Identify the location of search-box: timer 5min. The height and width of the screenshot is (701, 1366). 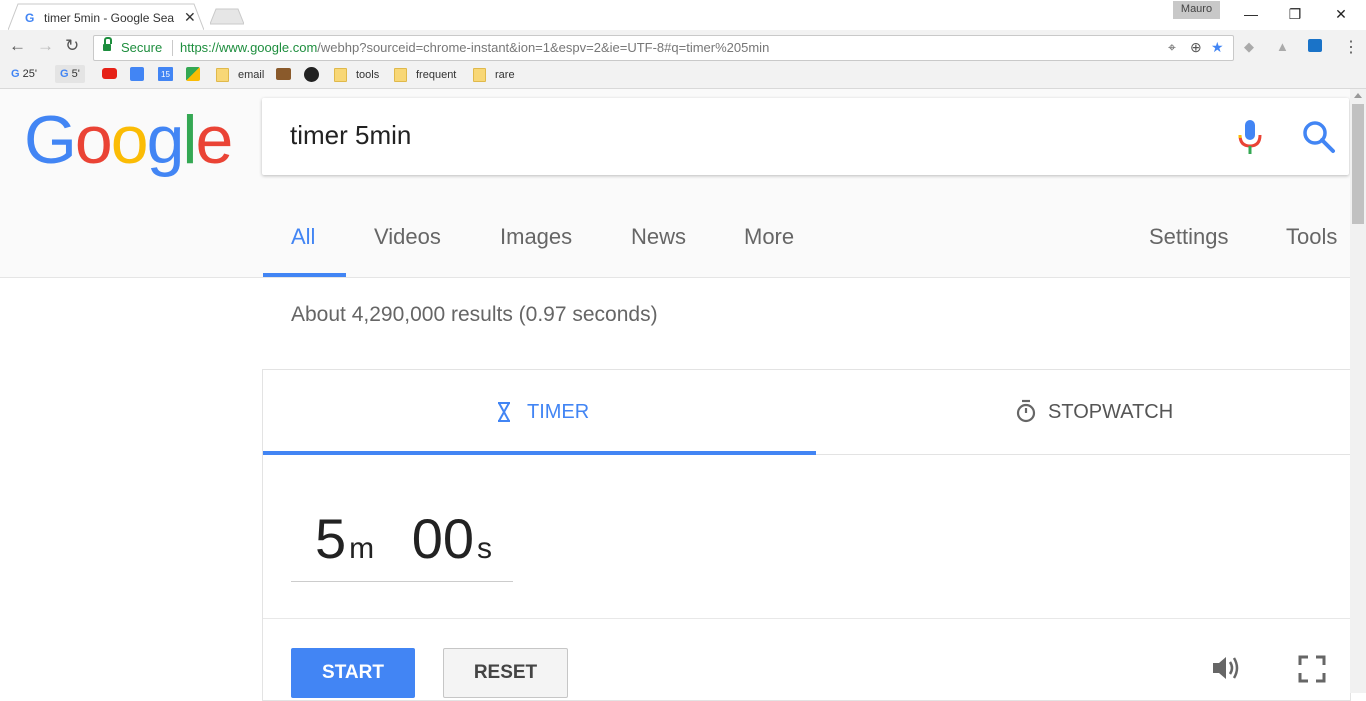
(805, 136).